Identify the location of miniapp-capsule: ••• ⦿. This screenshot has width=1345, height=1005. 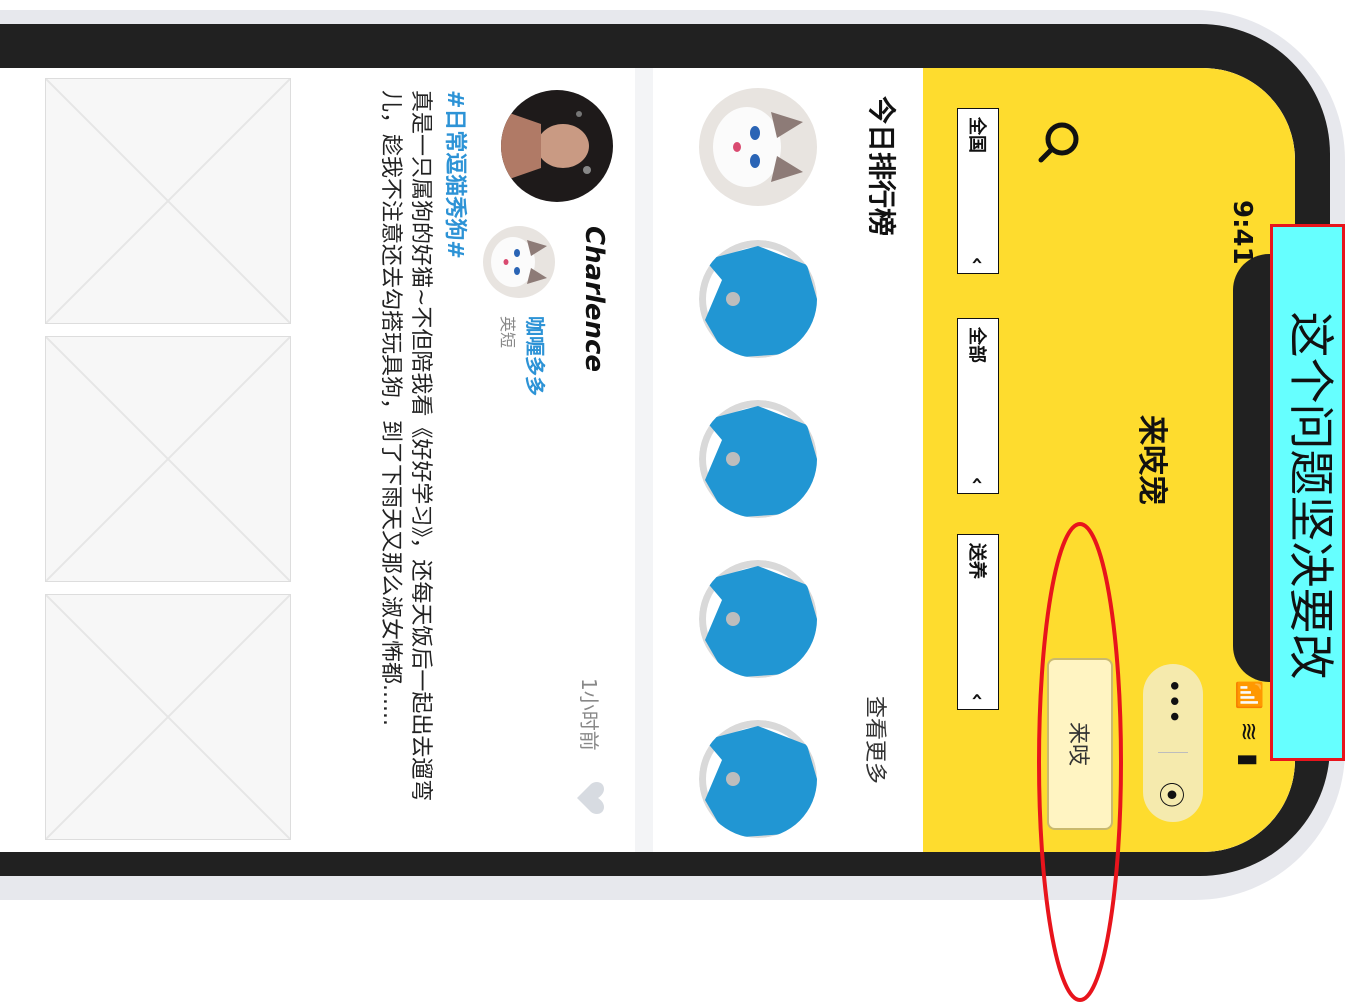
(1173, 743).